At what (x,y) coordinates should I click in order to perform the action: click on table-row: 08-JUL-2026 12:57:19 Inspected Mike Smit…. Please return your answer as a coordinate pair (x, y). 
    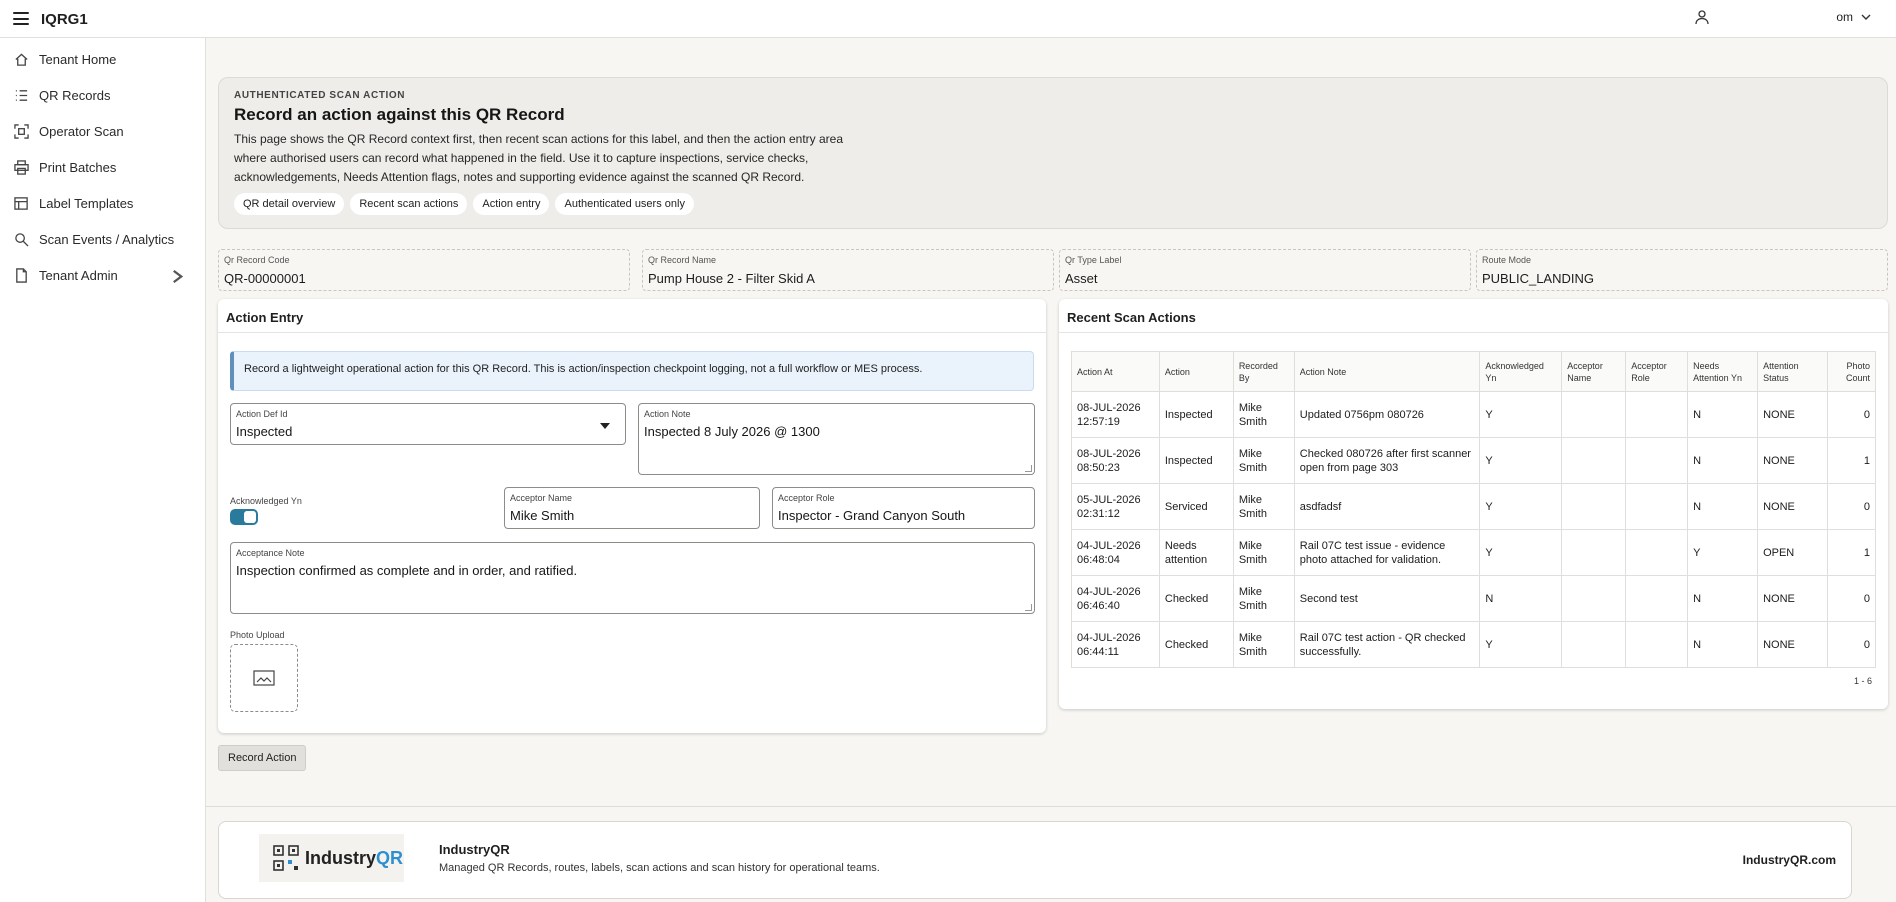
    Looking at the image, I should click on (1474, 414).